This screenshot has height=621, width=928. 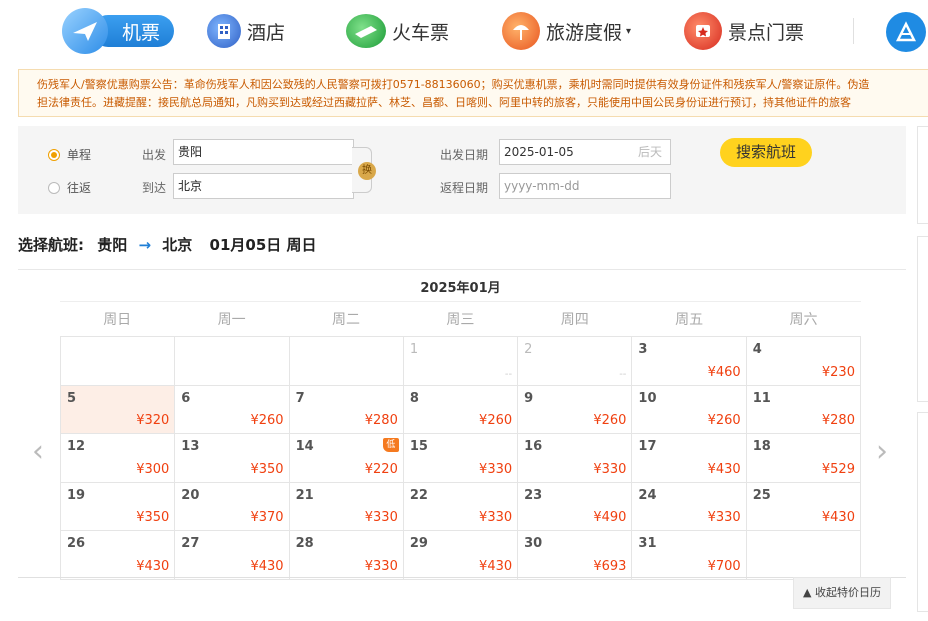 What do you see at coordinates (367, 171) in the screenshot?
I see `swap-cities-button: 换` at bounding box center [367, 171].